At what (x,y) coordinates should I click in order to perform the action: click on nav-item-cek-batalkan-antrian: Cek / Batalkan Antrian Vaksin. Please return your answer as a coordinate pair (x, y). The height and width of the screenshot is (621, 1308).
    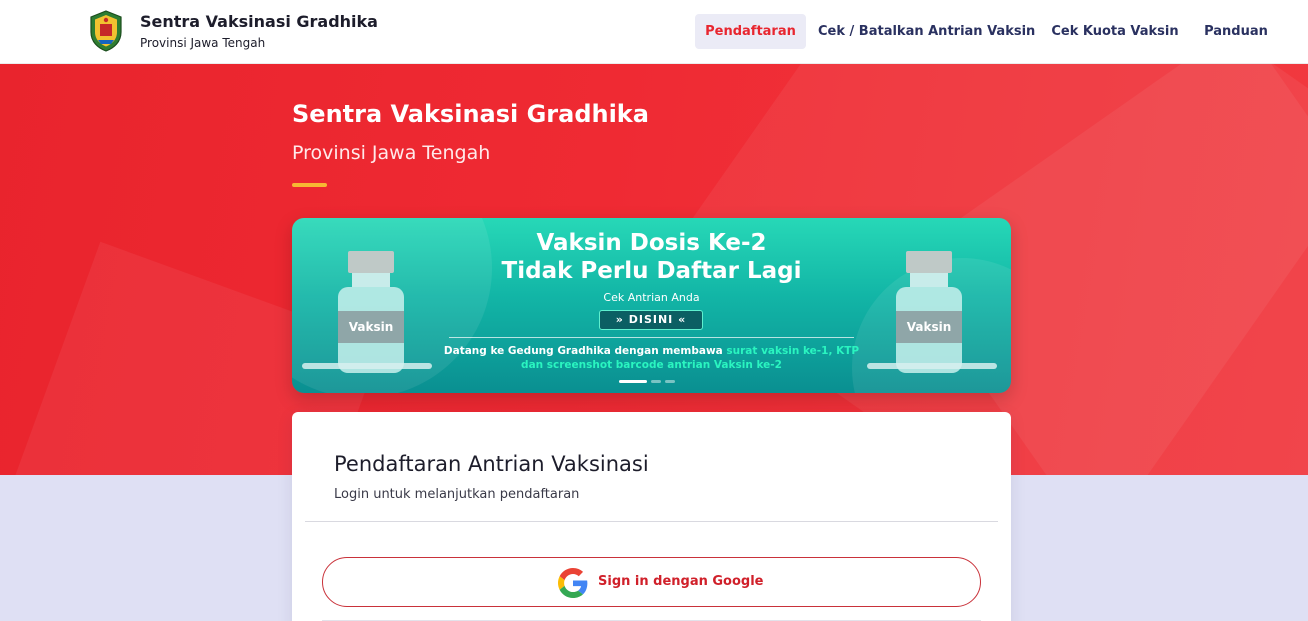
    Looking at the image, I should click on (926, 31).